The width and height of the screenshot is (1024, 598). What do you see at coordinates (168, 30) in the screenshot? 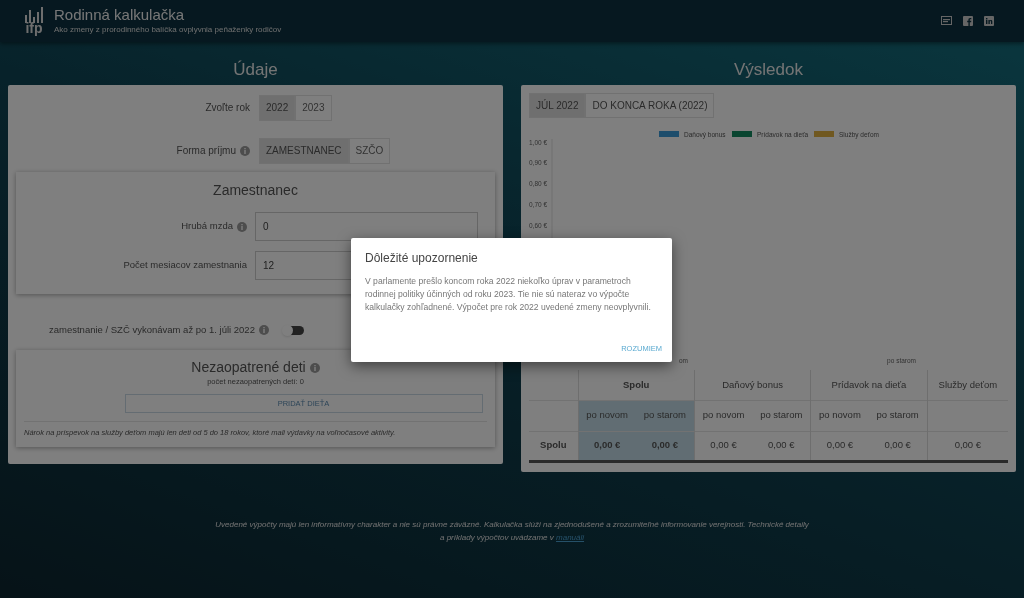
I see `app-subtitle: Ako zmeny z prorodinného balíčka ovplyvnia peňaženky rodičov` at bounding box center [168, 30].